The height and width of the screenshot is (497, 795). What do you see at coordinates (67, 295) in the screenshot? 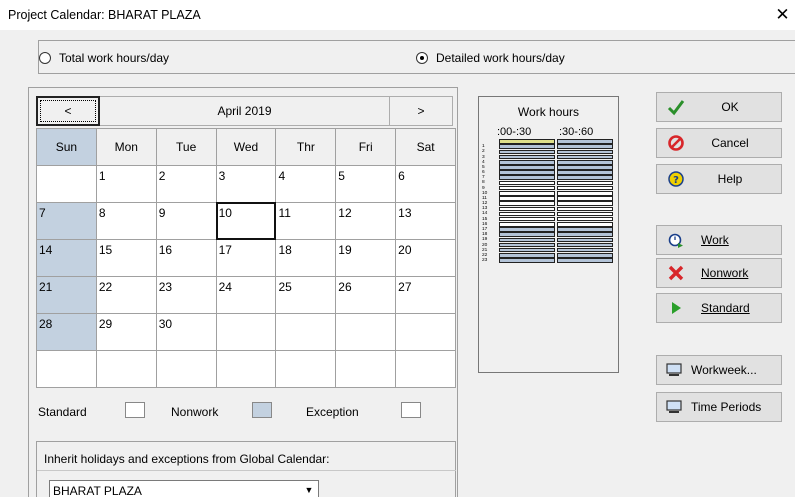
I see `day-cell: 21` at bounding box center [67, 295].